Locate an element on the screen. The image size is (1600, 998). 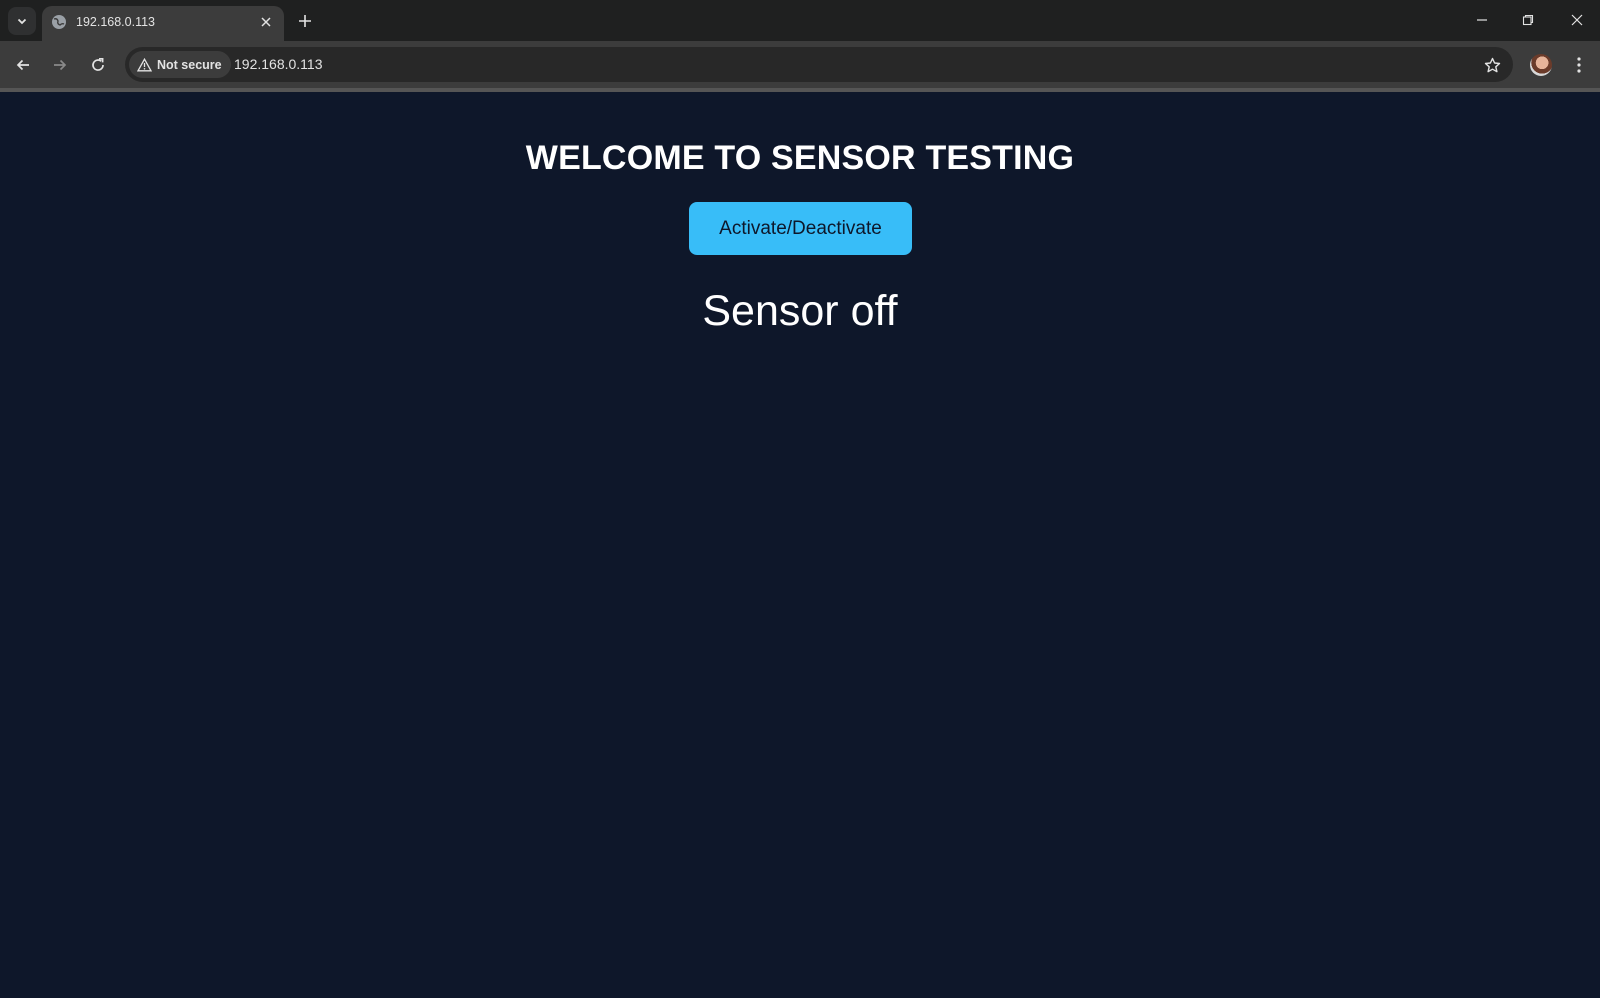
restore-icon is located at coordinates (1528, 20).